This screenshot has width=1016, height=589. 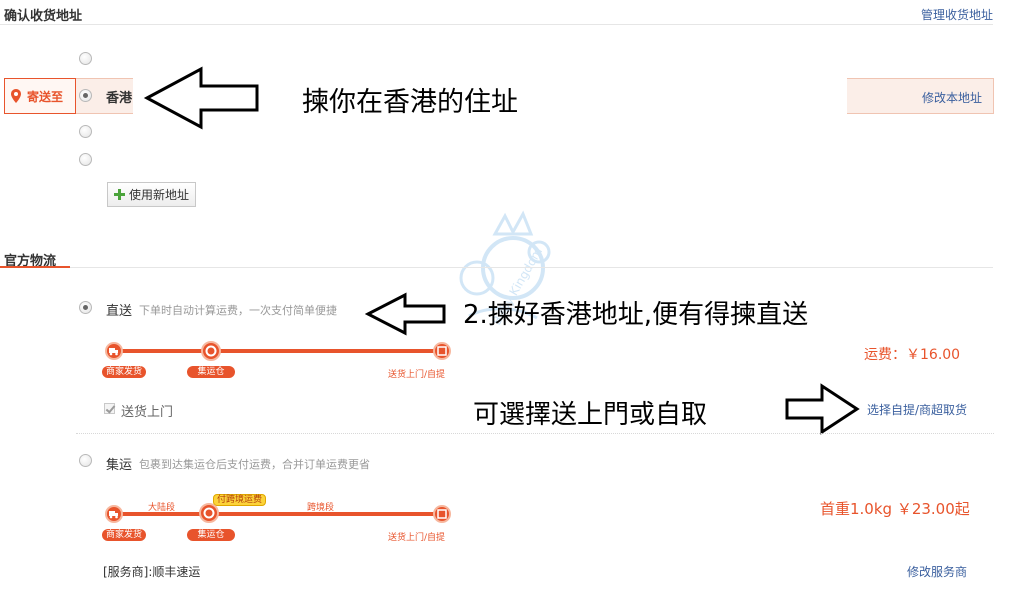 I want to click on location-pin-icon, so click(x=16, y=96).